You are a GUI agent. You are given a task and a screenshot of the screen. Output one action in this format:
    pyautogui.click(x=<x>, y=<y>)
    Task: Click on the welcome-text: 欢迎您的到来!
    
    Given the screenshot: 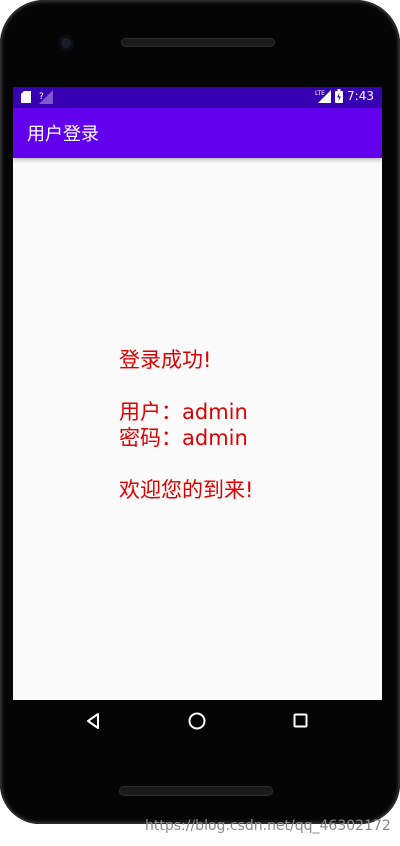 What is the action you would take?
    pyautogui.click(x=186, y=490)
    